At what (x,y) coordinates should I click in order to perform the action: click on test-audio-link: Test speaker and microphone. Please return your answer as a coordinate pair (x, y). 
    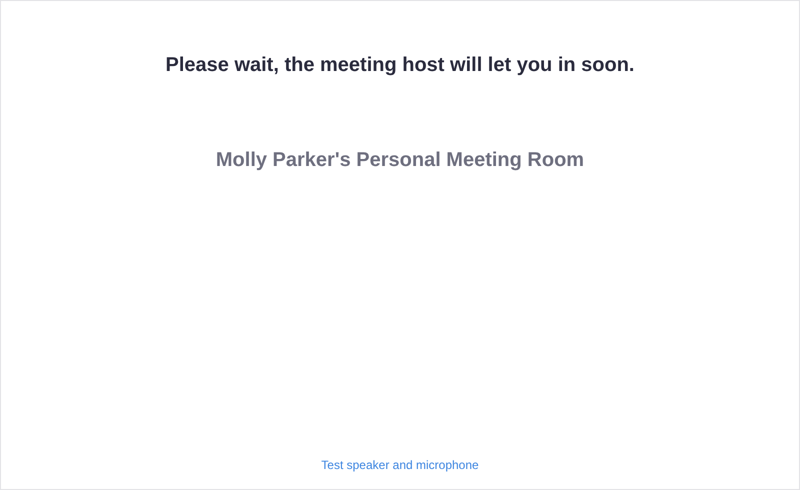
    Looking at the image, I should click on (400, 465).